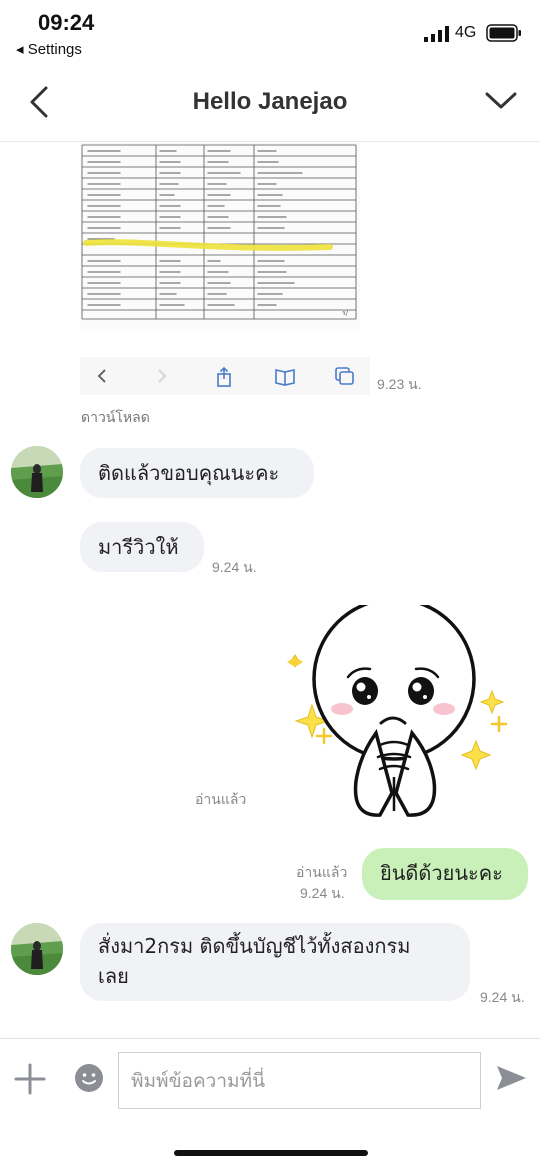  I want to click on status-time: 09:24, so click(66, 22).